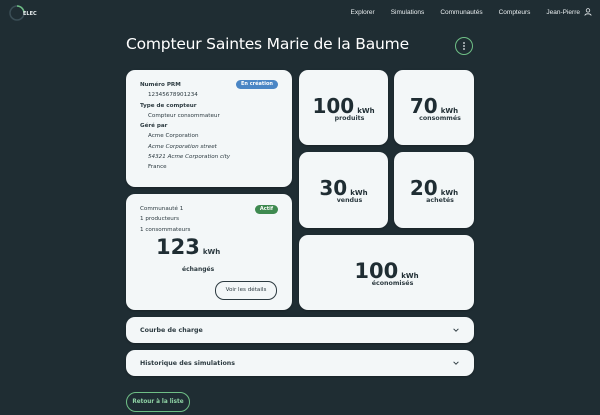 This screenshot has width=600, height=415. Describe the element at coordinates (154, 126) in the screenshot. I see `managed-by-label: Géré par` at that location.